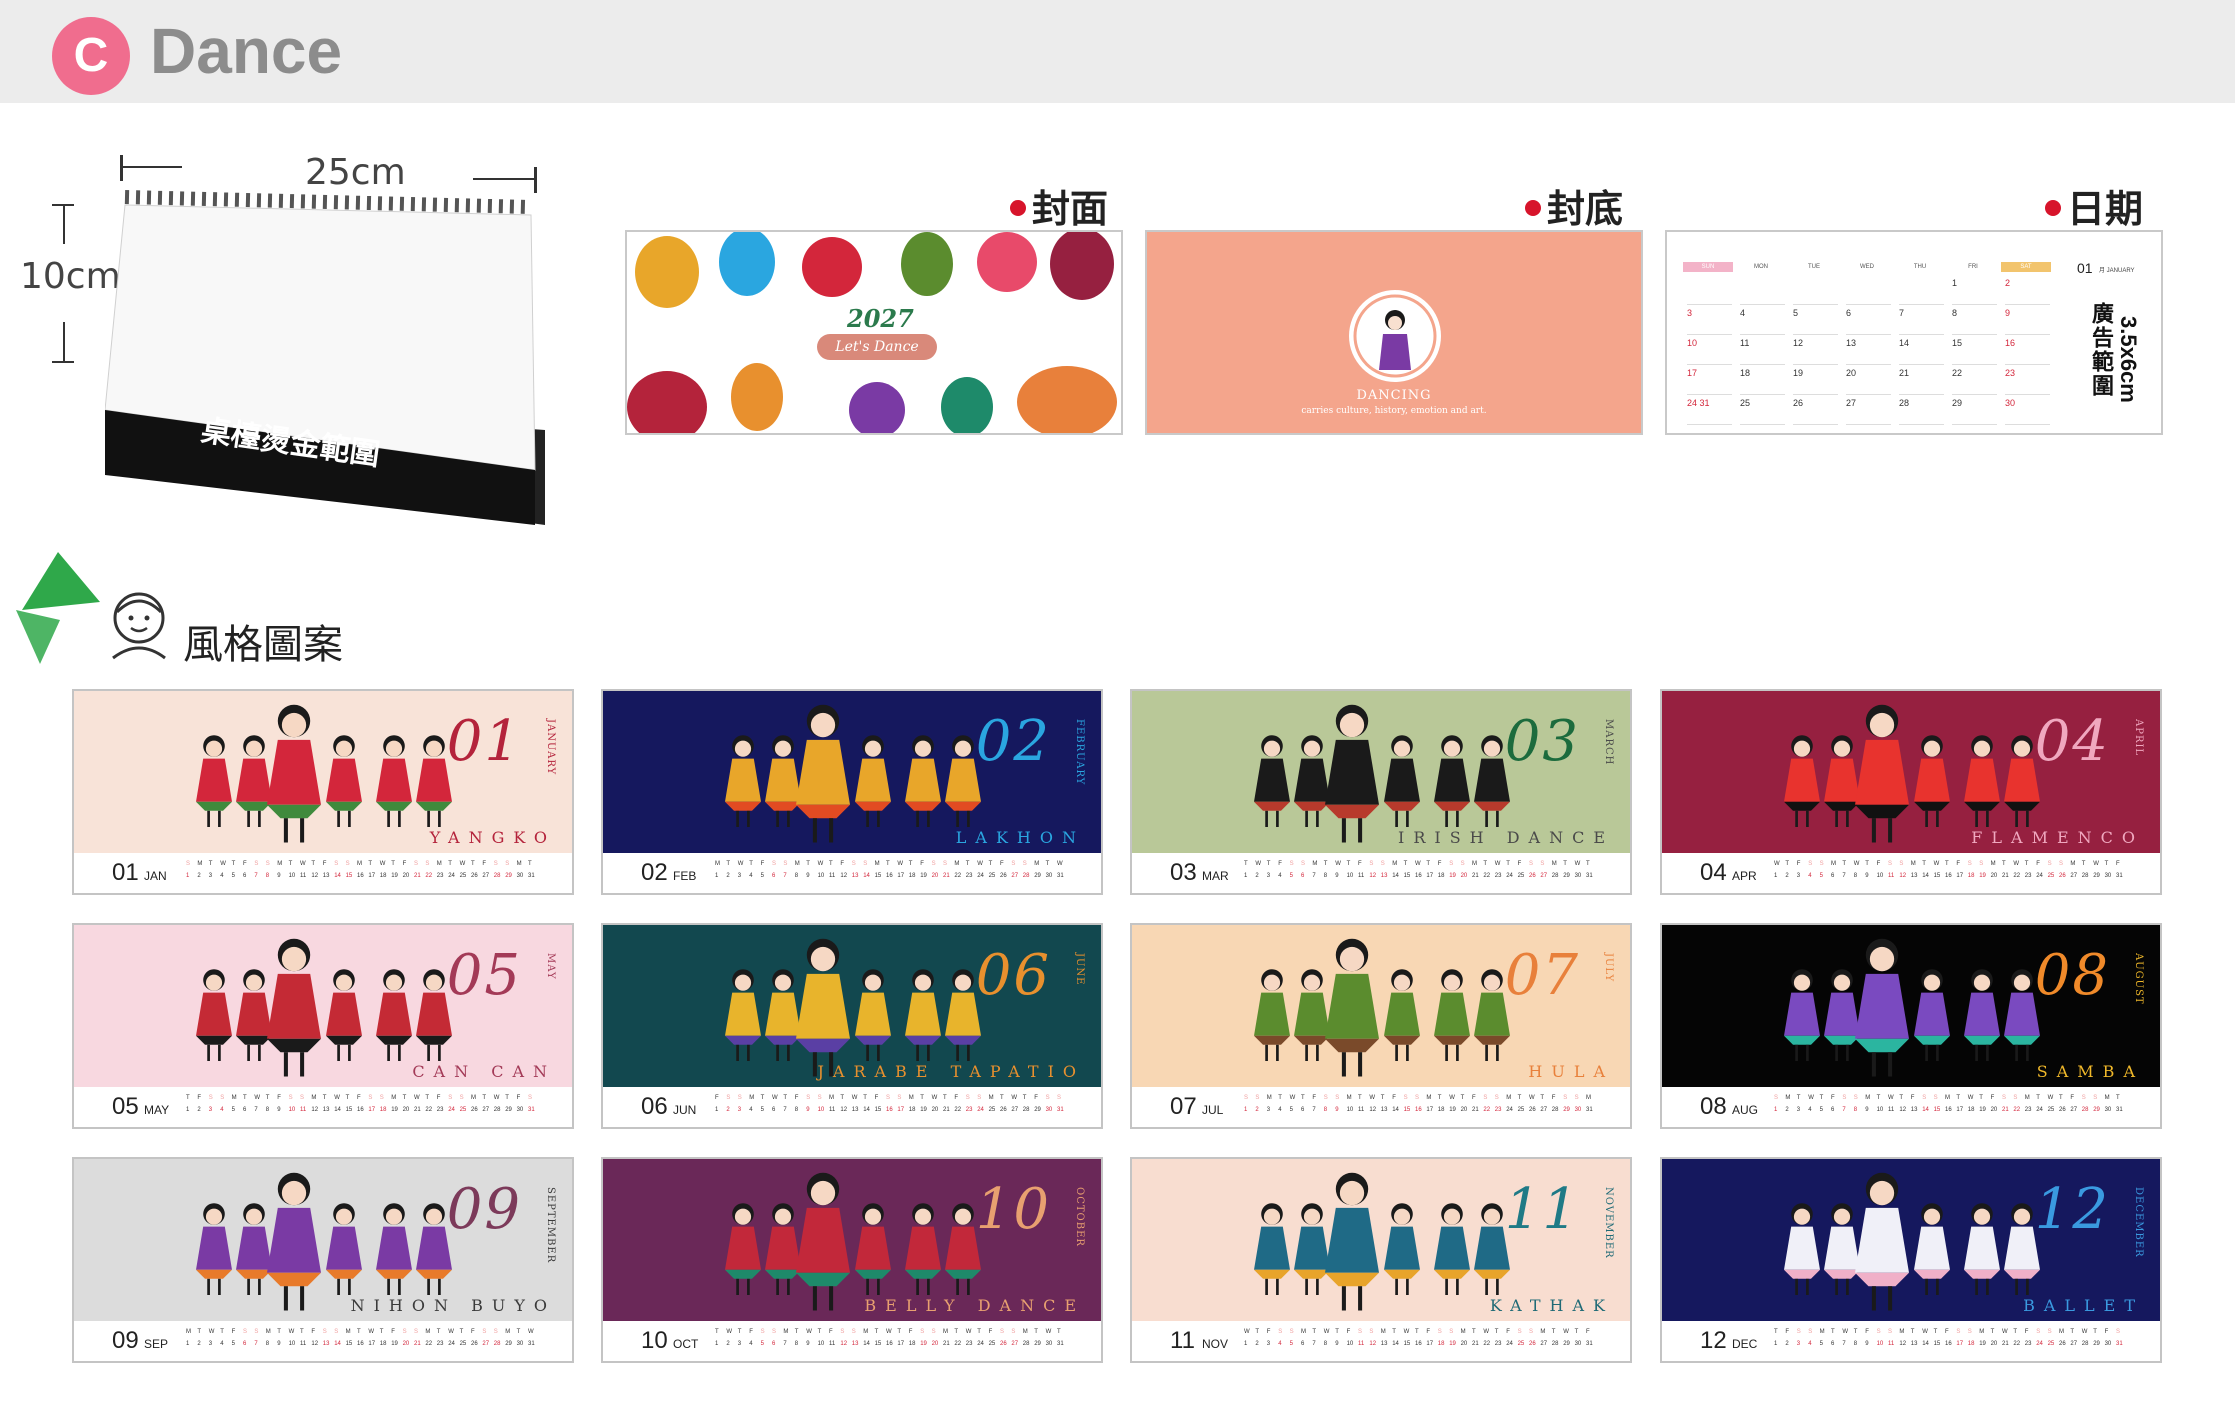 The width and height of the screenshot is (2235, 1425). What do you see at coordinates (1269, 1344) in the screenshot?
I see `svg-text: 3` at bounding box center [1269, 1344].